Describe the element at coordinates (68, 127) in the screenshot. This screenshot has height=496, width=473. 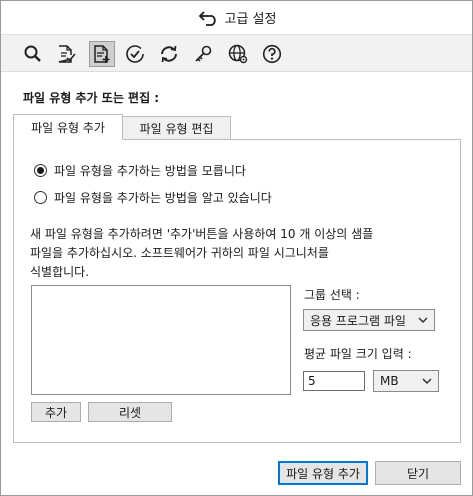
I see `tab-add-file-type: 파일 유형 추가` at that location.